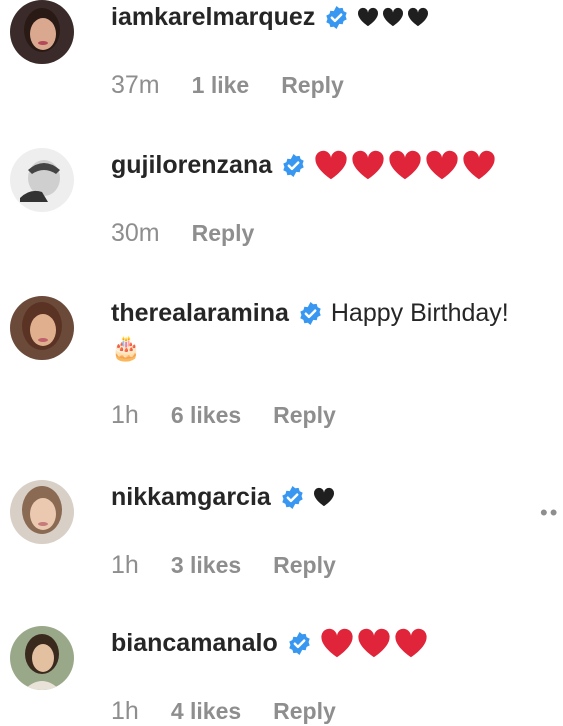 Image resolution: width=563 pixels, height=726 pixels. Describe the element at coordinates (549, 513) in the screenshot. I see `more-options-icon: ••` at that location.